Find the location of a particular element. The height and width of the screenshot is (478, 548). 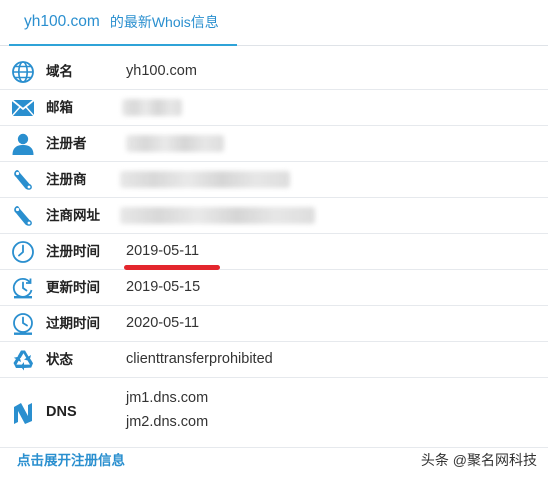

label-updated-date: 更新时间 is located at coordinates (73, 287).